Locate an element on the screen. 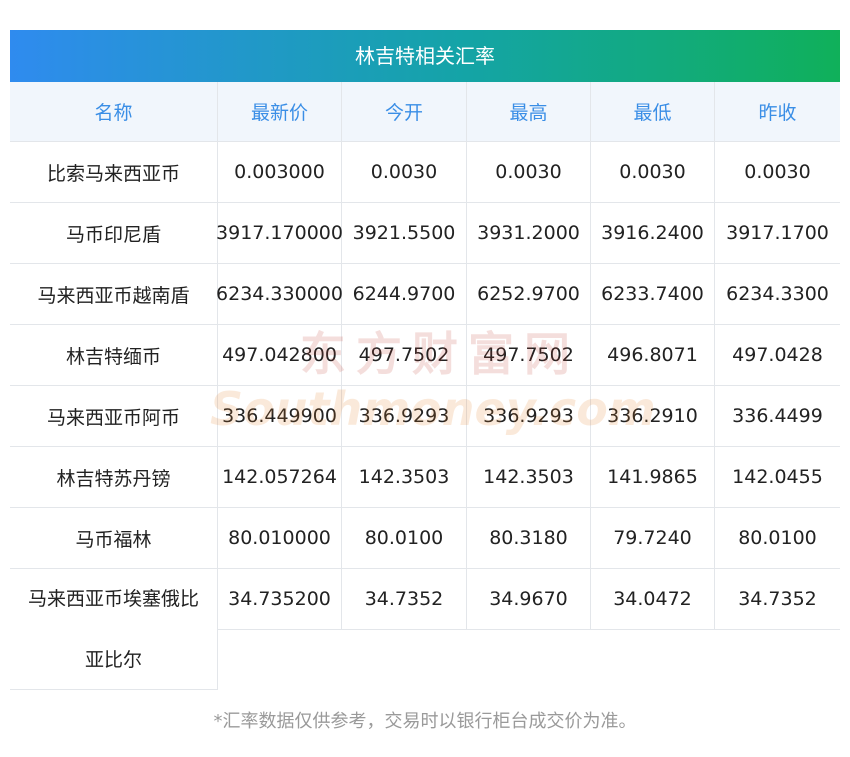  row-name-line-1: 马来西亚币埃塞俄比 is located at coordinates (113, 599).